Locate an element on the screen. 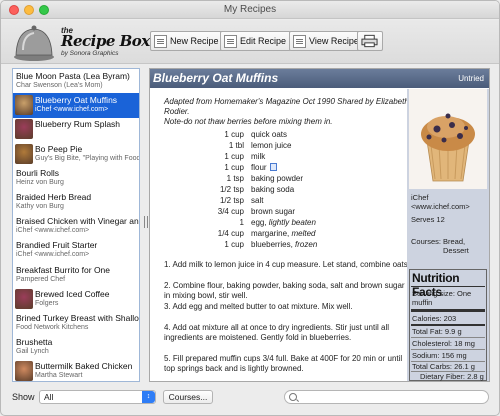 This screenshot has width=500, height=416. recipe-source: iChef <www.ichef.com> is located at coordinates (440, 202).